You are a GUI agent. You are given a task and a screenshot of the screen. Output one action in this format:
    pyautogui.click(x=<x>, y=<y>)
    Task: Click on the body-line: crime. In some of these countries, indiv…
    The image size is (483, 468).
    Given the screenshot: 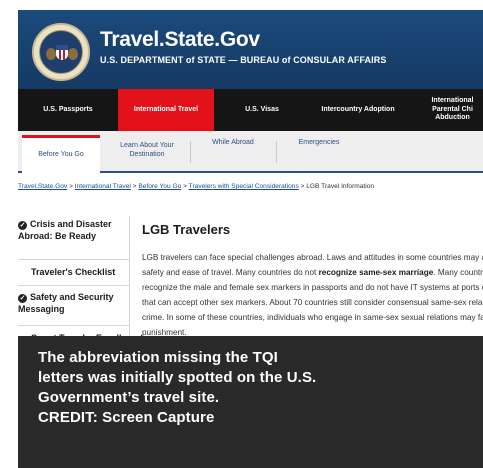 What is the action you would take?
    pyautogui.click(x=312, y=317)
    